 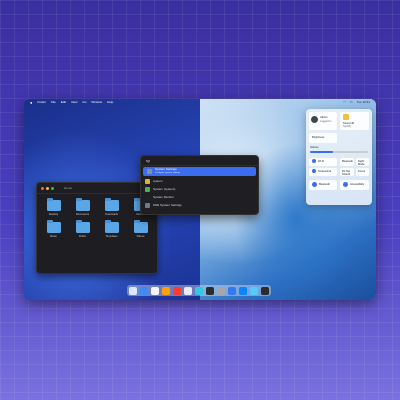 I want to click on brightness-label: Brightness, so click(x=318, y=137).